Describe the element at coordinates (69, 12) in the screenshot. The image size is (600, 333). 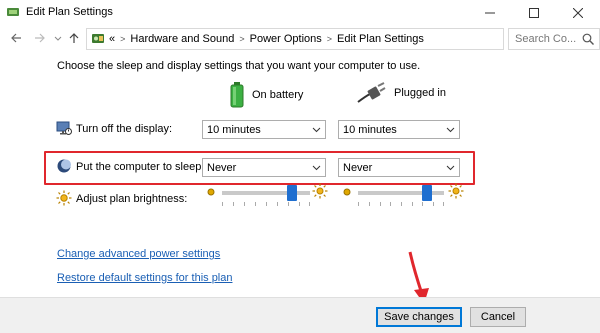
I see `window-title: Edit Plan Settings` at that location.